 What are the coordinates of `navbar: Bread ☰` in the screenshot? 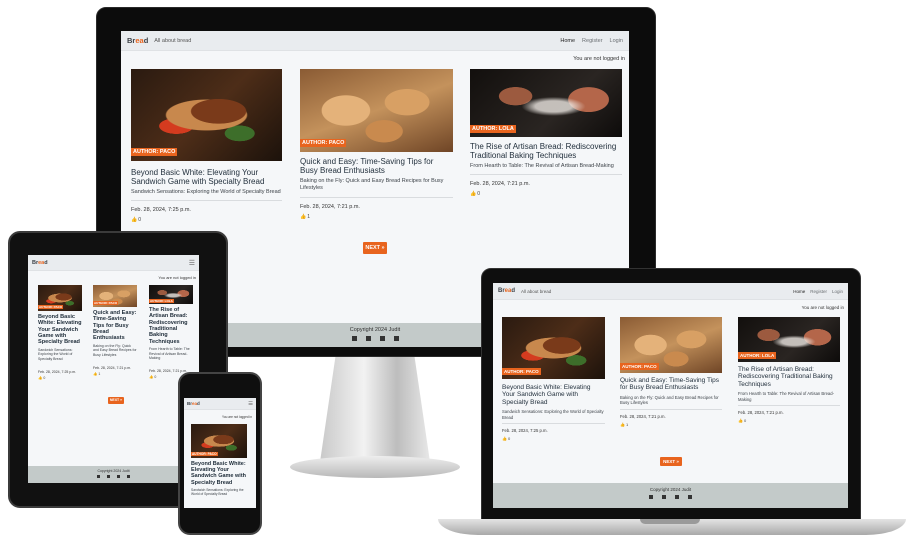 It's located at (220, 404).